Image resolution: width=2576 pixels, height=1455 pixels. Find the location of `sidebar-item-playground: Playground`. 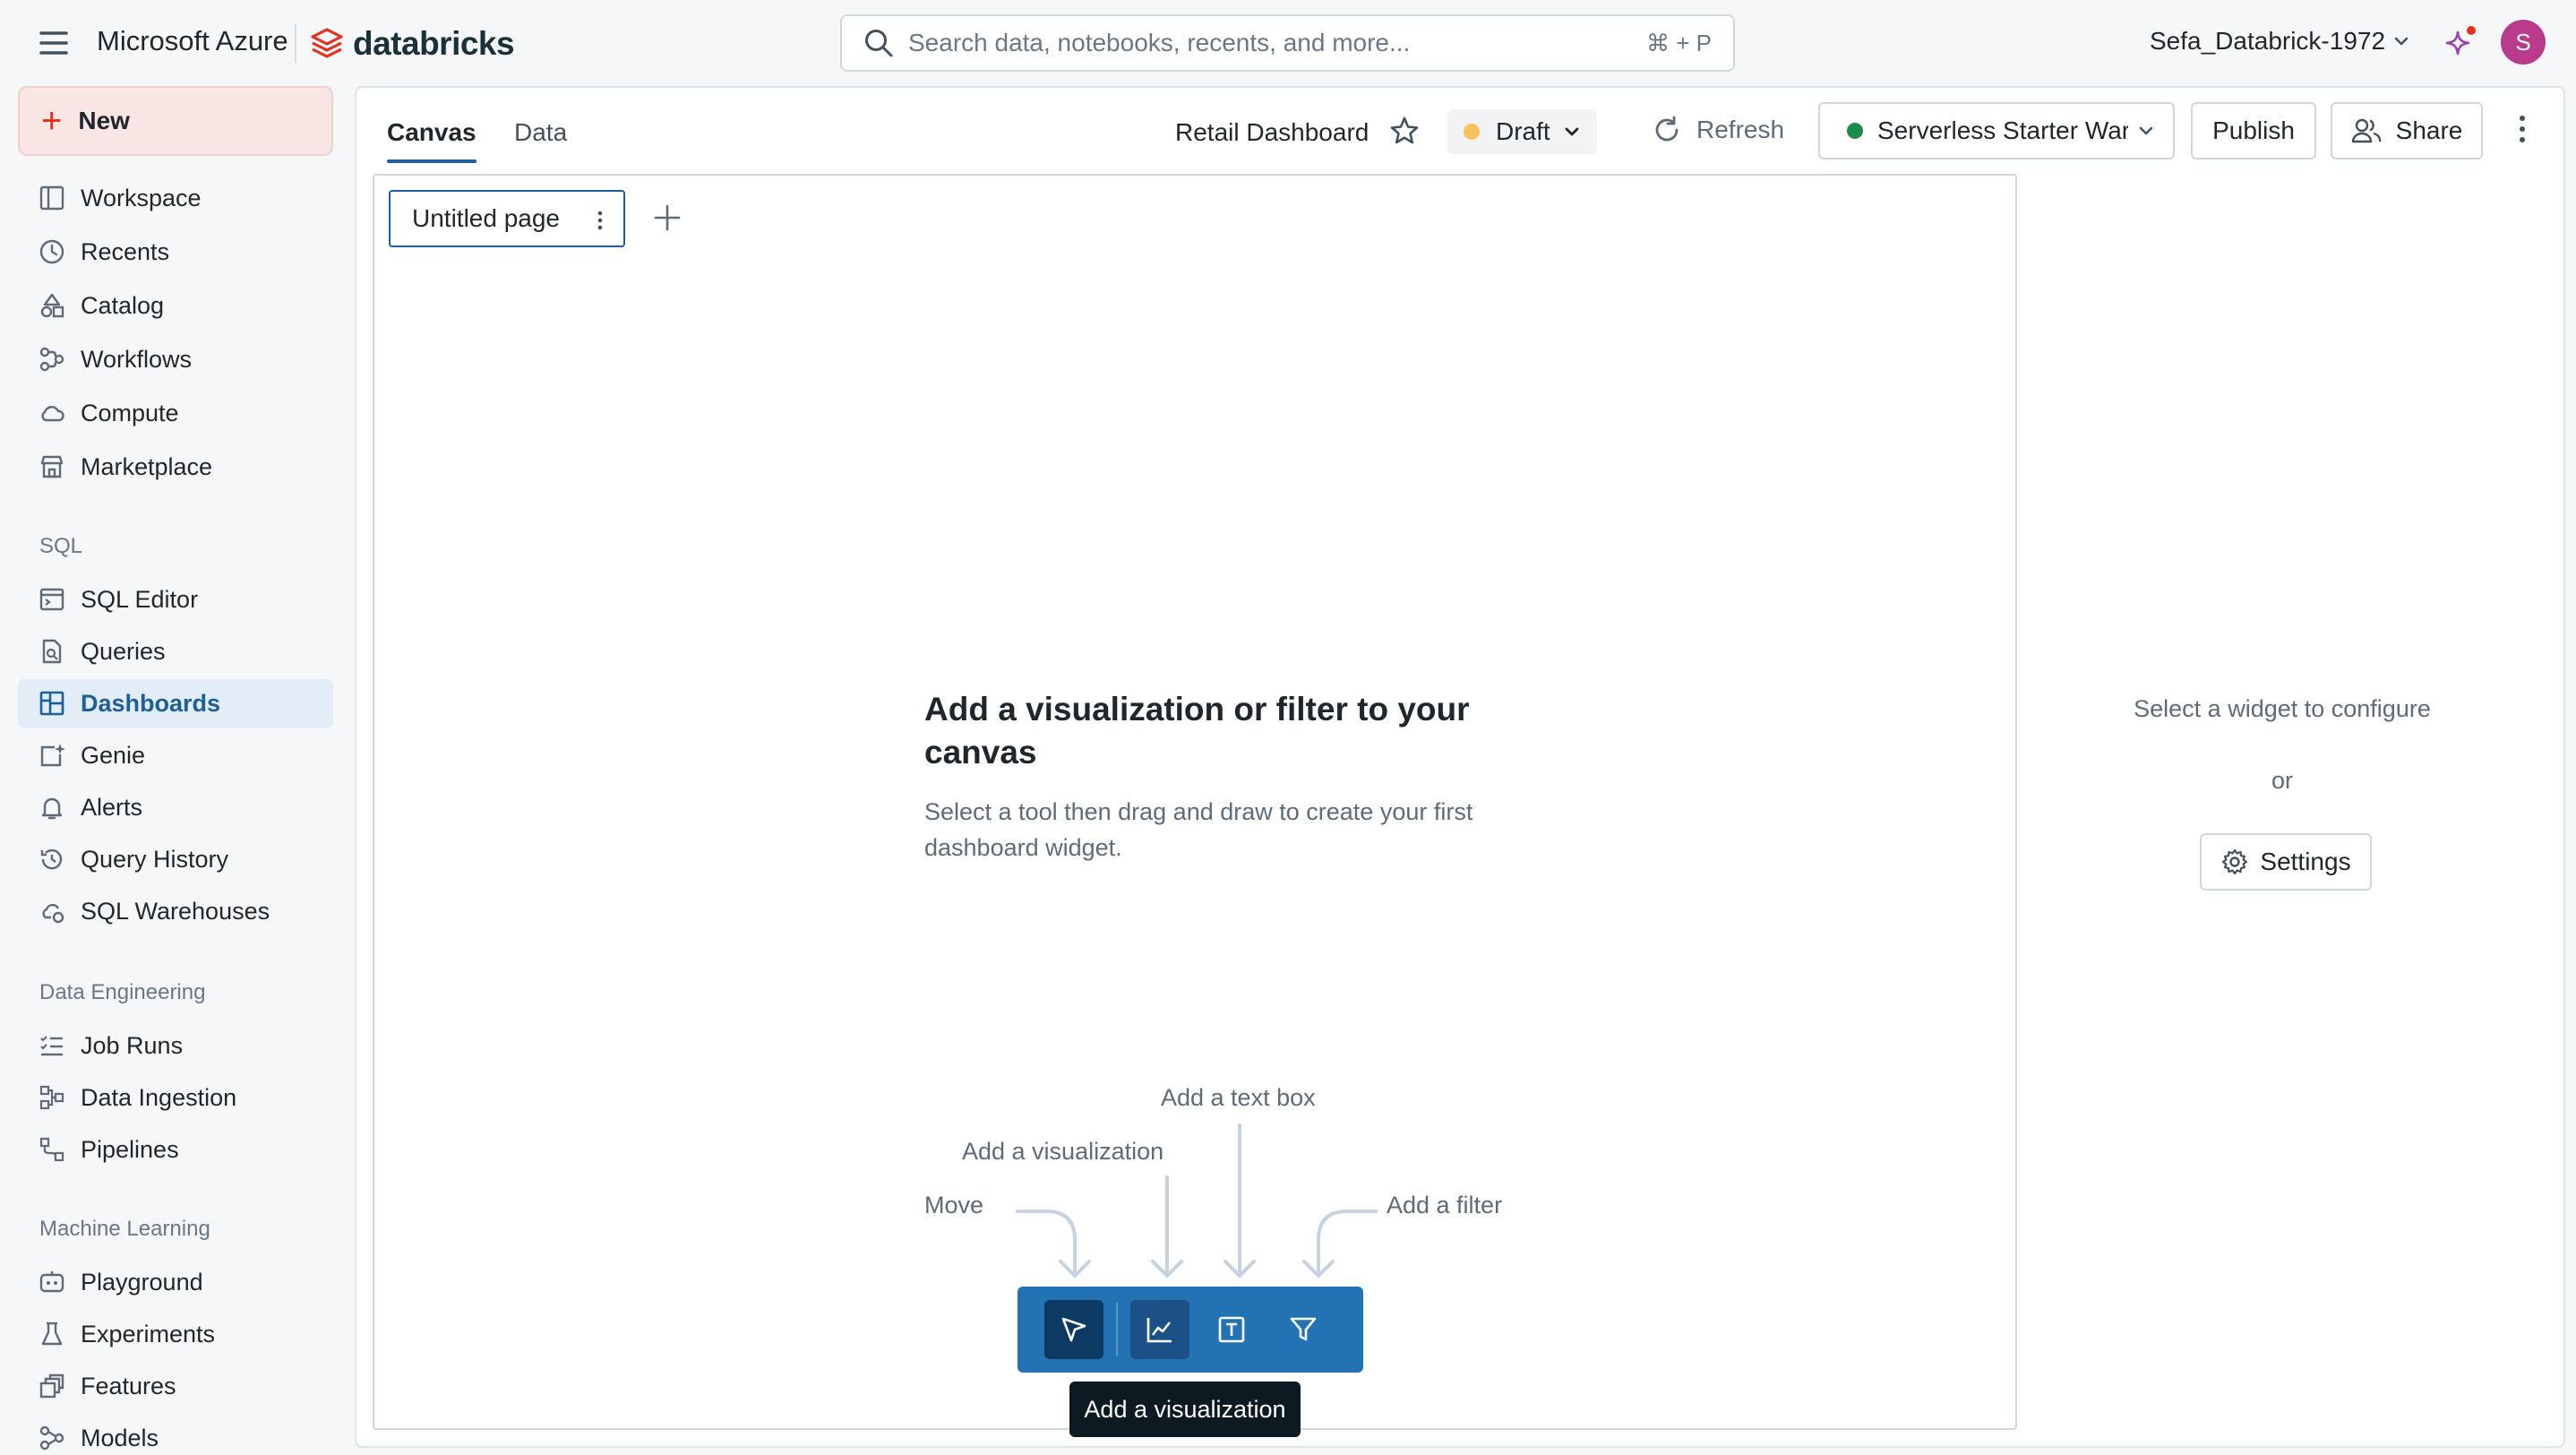

sidebar-item-playground: Playground is located at coordinates (175, 1282).